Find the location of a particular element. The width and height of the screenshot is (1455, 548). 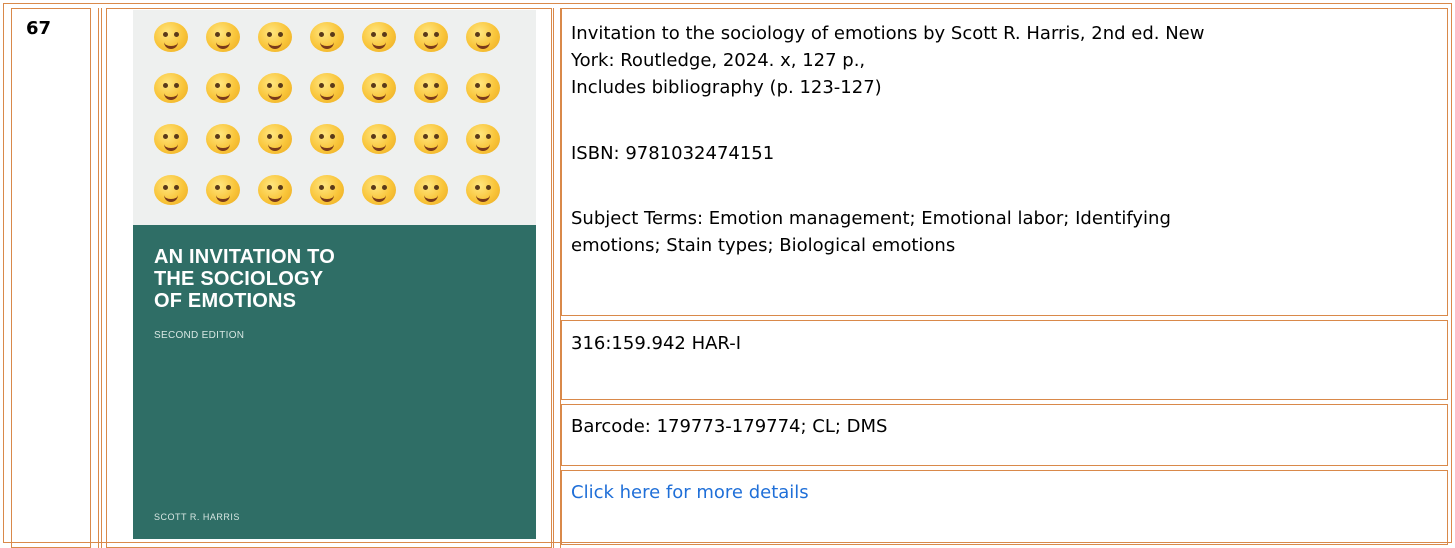

barcode: Barcode: 179773-179774; CL; DMS is located at coordinates (729, 426).